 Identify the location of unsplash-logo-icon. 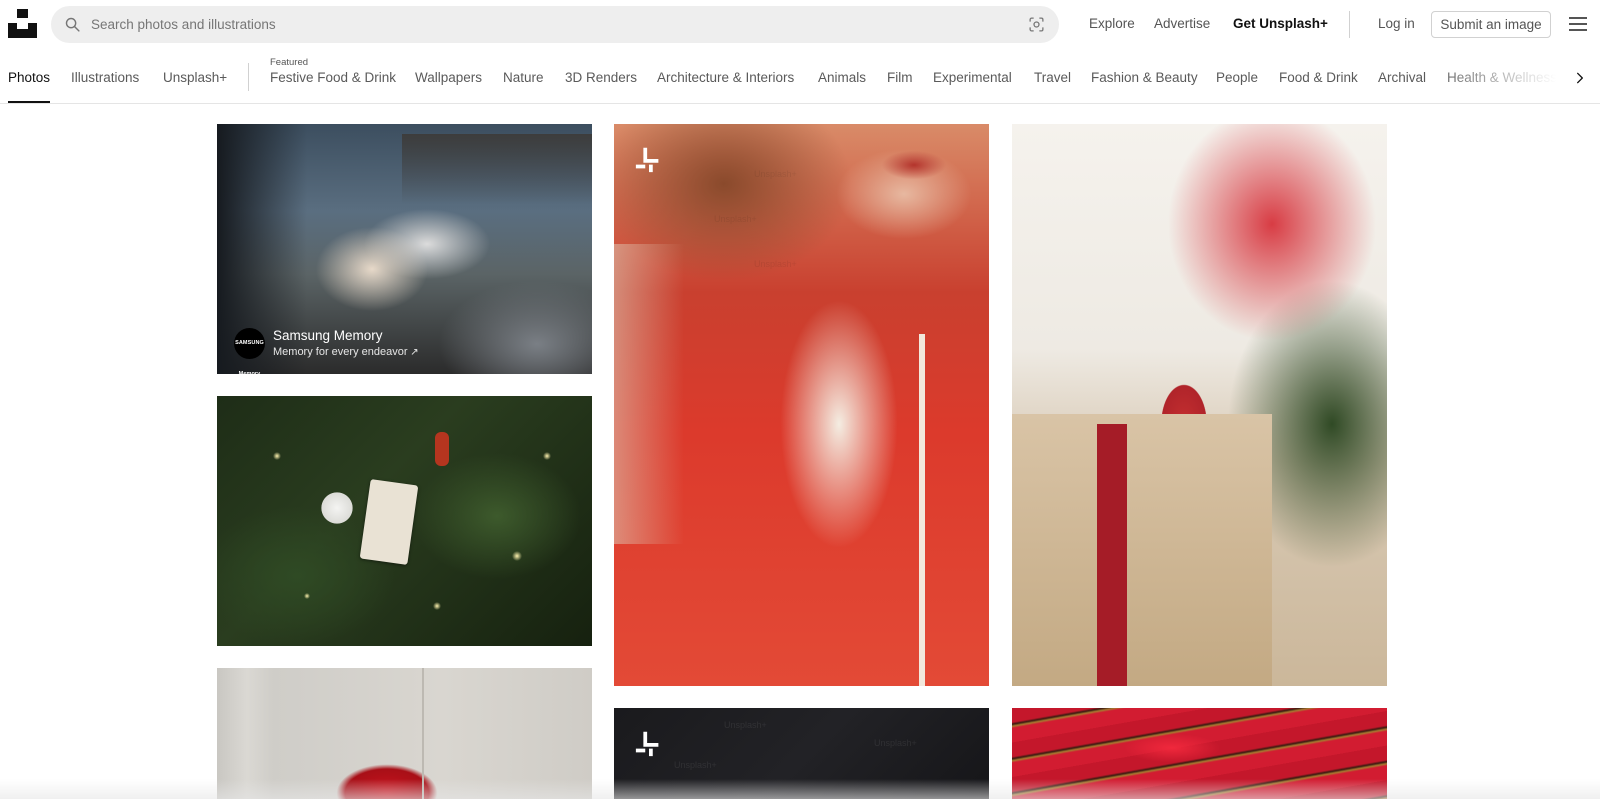
(22, 23).